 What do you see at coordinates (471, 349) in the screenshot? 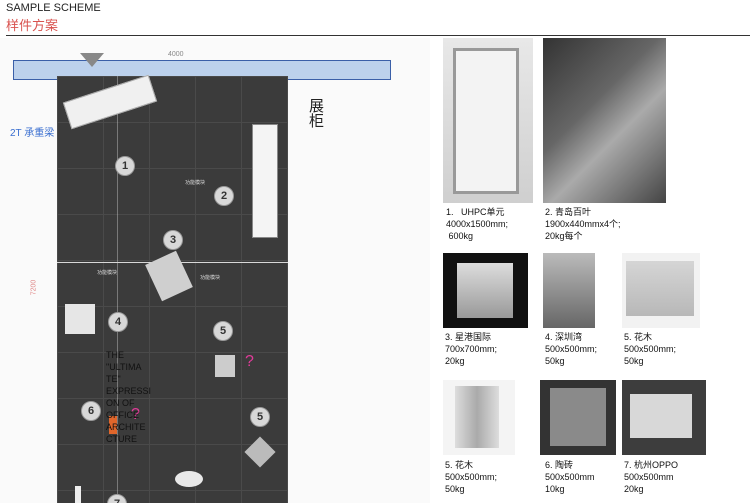
I see `caption-3: 3. 星港国际 700x700mm; 20kg` at bounding box center [471, 349].